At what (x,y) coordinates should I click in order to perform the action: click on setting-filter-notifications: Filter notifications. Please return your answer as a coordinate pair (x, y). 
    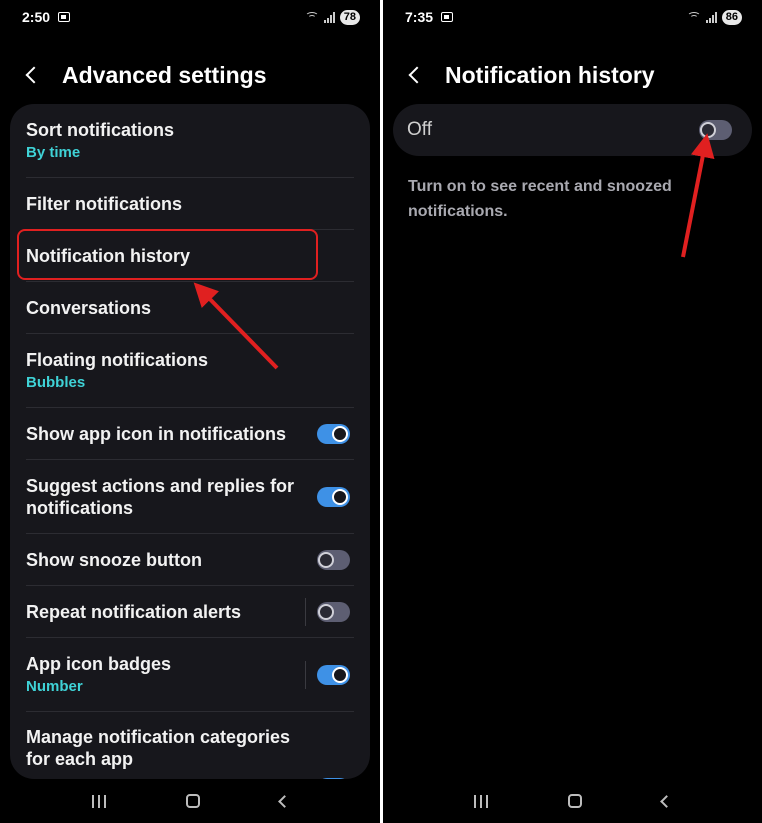
    Looking at the image, I should click on (190, 204).